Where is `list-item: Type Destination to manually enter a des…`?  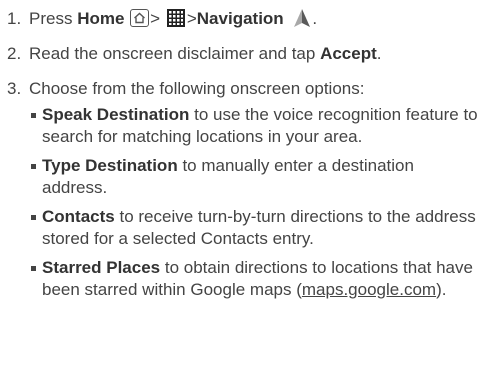
list-item: Type Destination to manually enter a des… is located at coordinates (253, 177).